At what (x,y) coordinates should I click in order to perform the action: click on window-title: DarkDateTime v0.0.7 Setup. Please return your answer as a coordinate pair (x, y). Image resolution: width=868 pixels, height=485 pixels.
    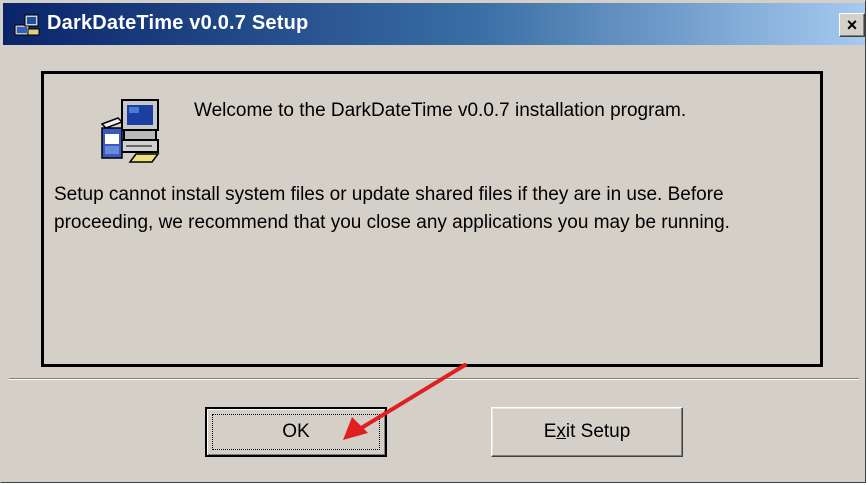
    Looking at the image, I should click on (178, 23).